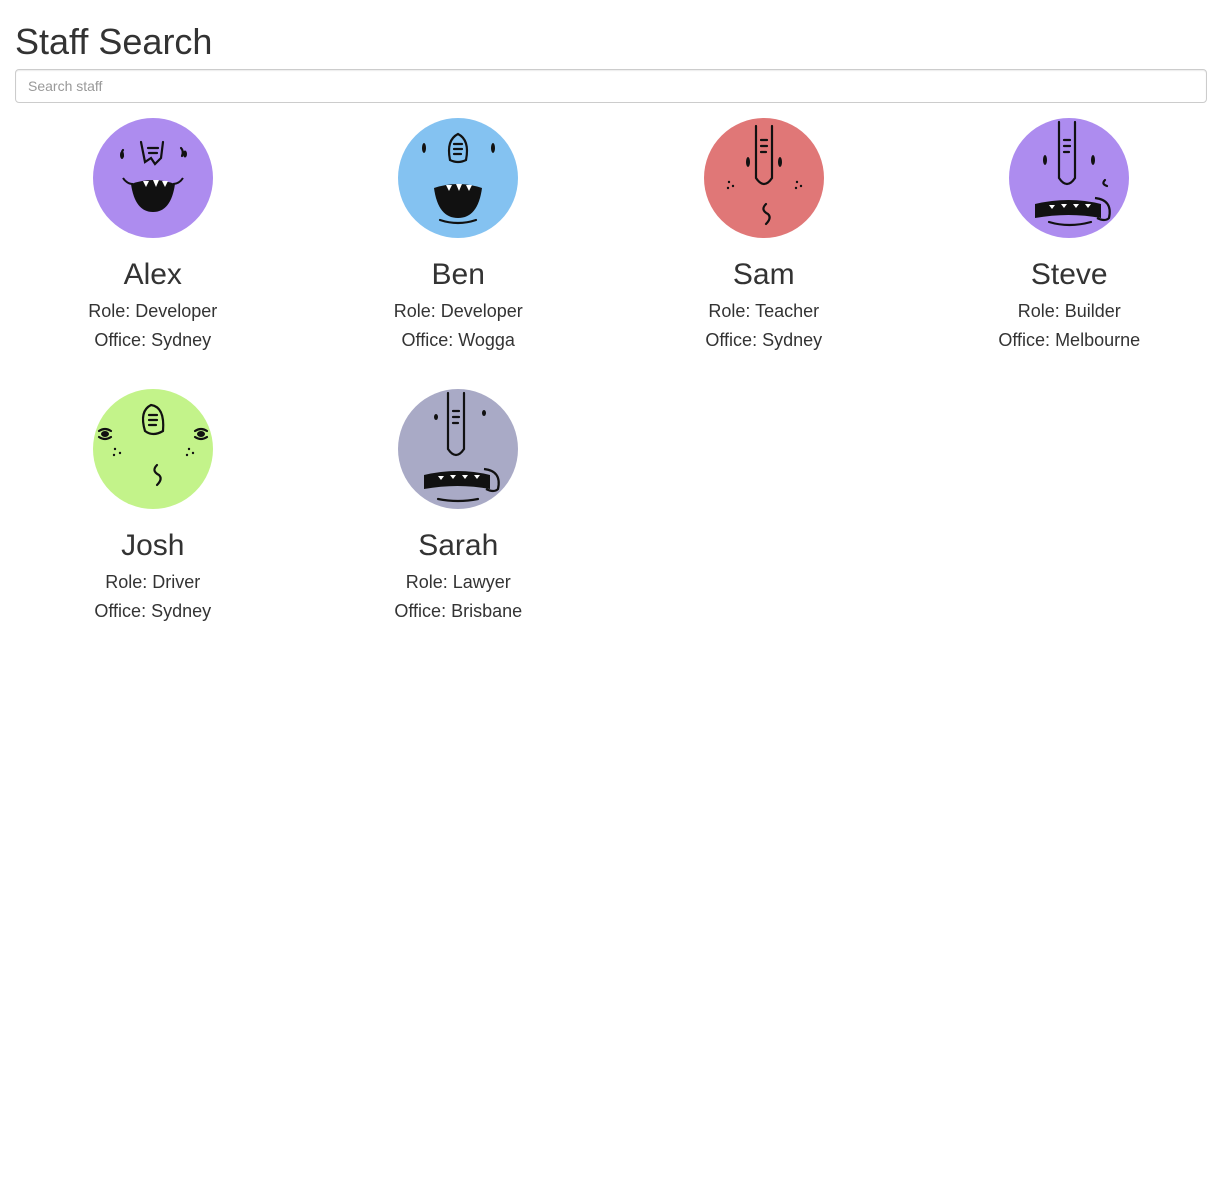 This screenshot has height=1183, width=1207. Describe the element at coordinates (763, 178) in the screenshot. I see `avatar-sam` at that location.